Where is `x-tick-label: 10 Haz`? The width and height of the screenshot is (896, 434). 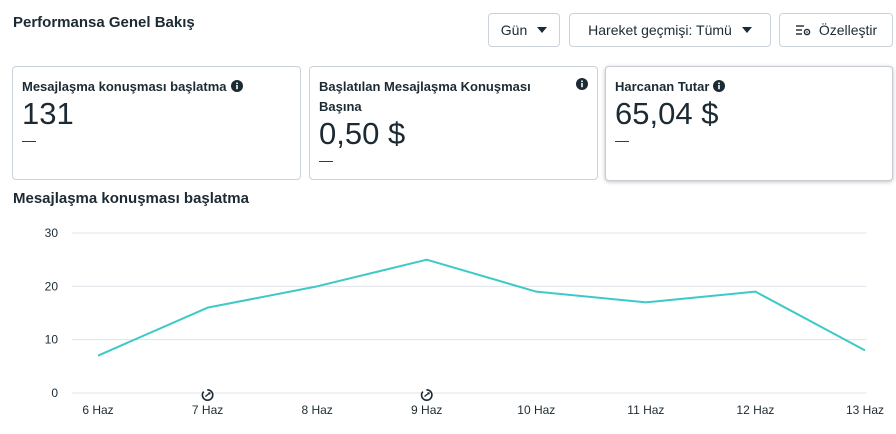 x-tick-label: 10 Haz is located at coordinates (536, 410).